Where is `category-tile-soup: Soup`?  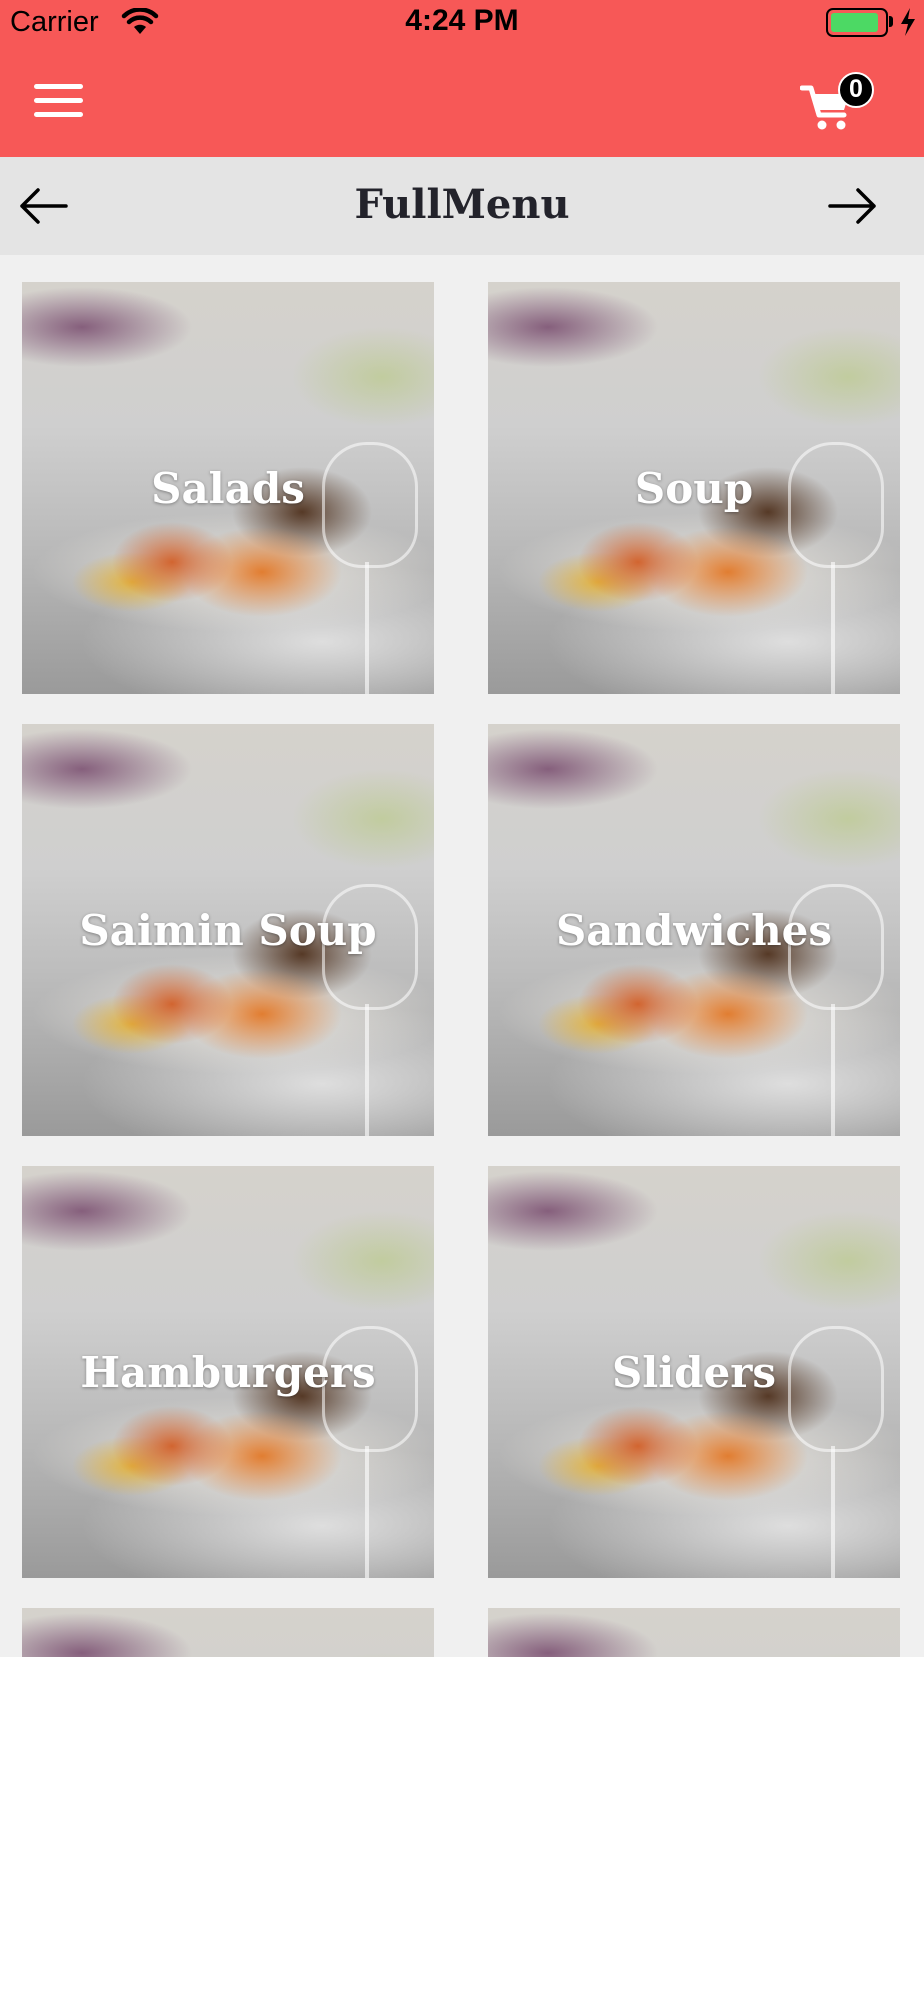
category-tile-soup: Soup is located at coordinates (694, 488).